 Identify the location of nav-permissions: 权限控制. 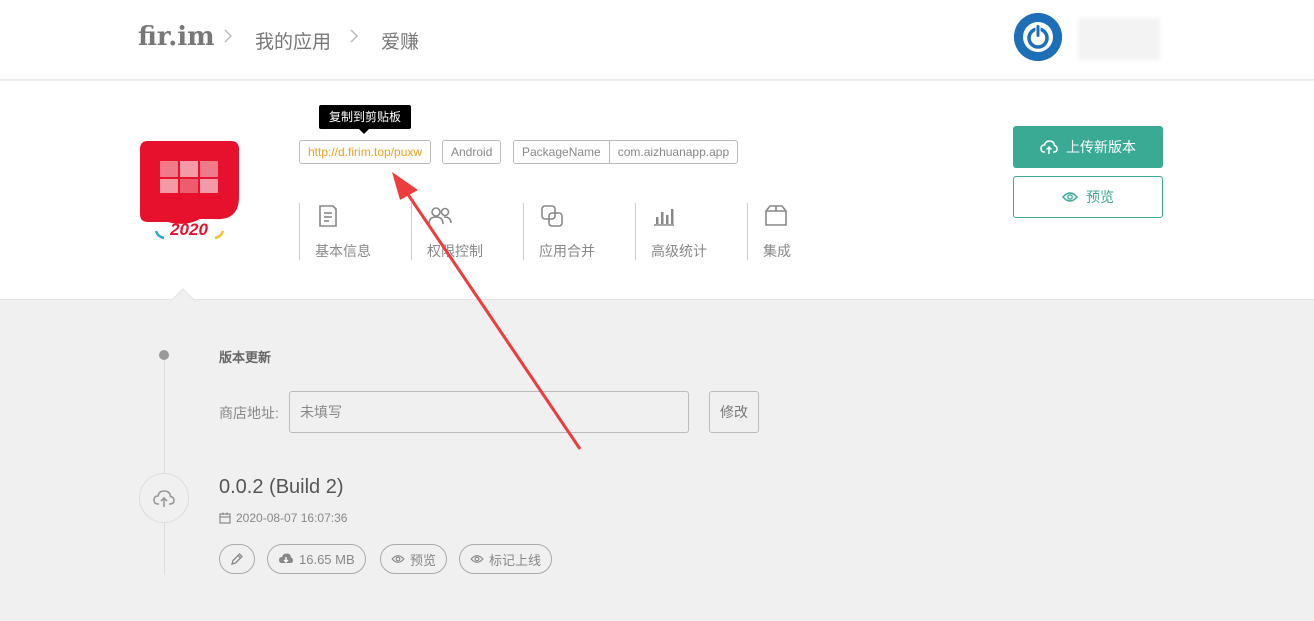
(467, 231).